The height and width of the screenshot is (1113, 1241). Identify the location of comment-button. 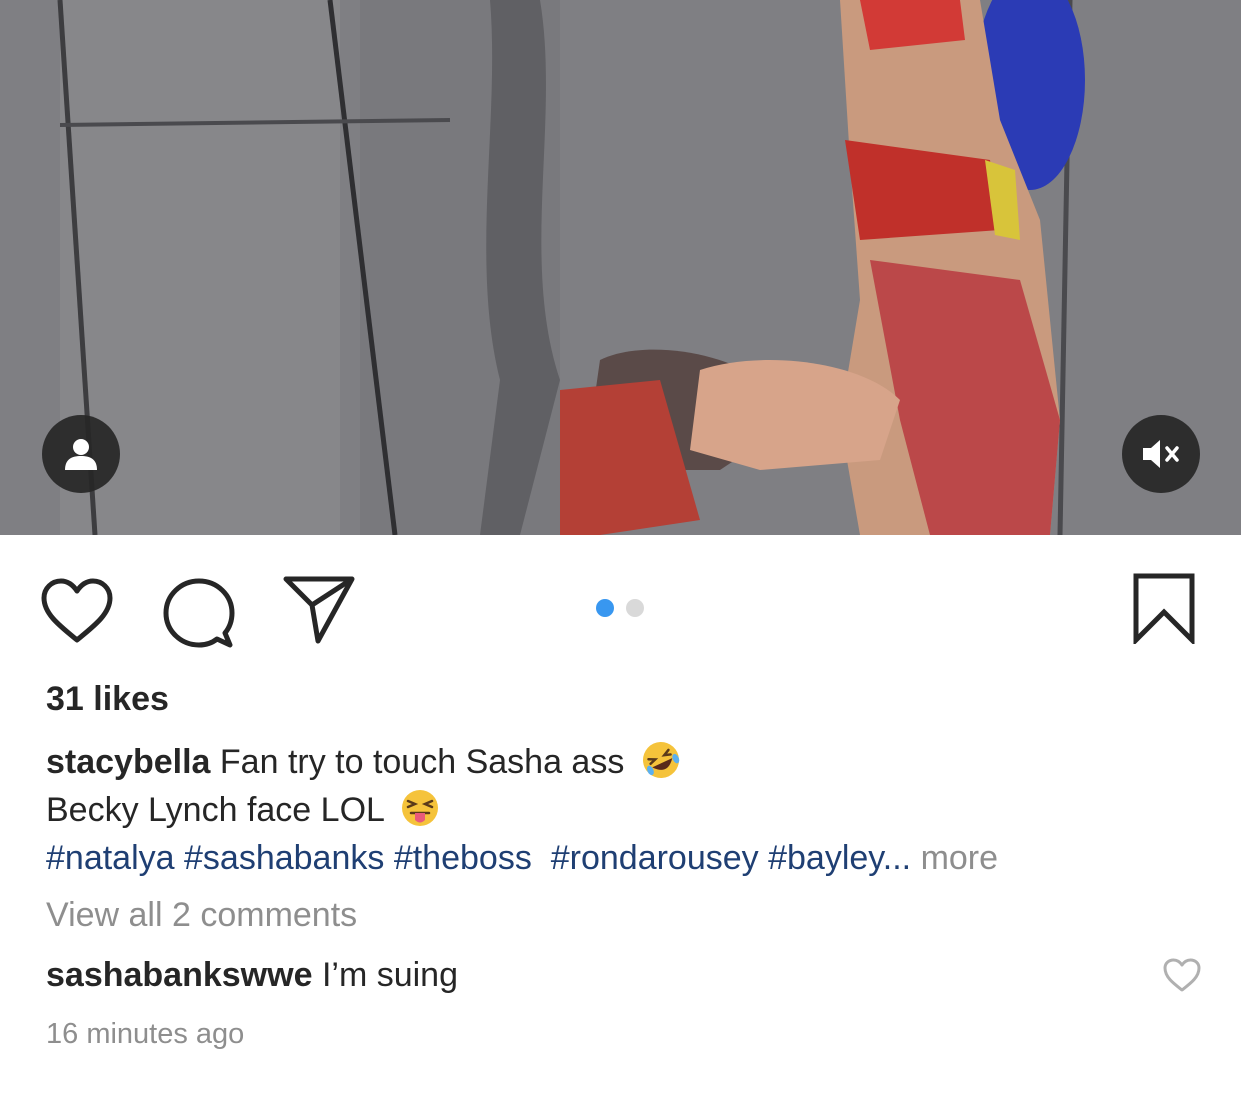
(199, 615).